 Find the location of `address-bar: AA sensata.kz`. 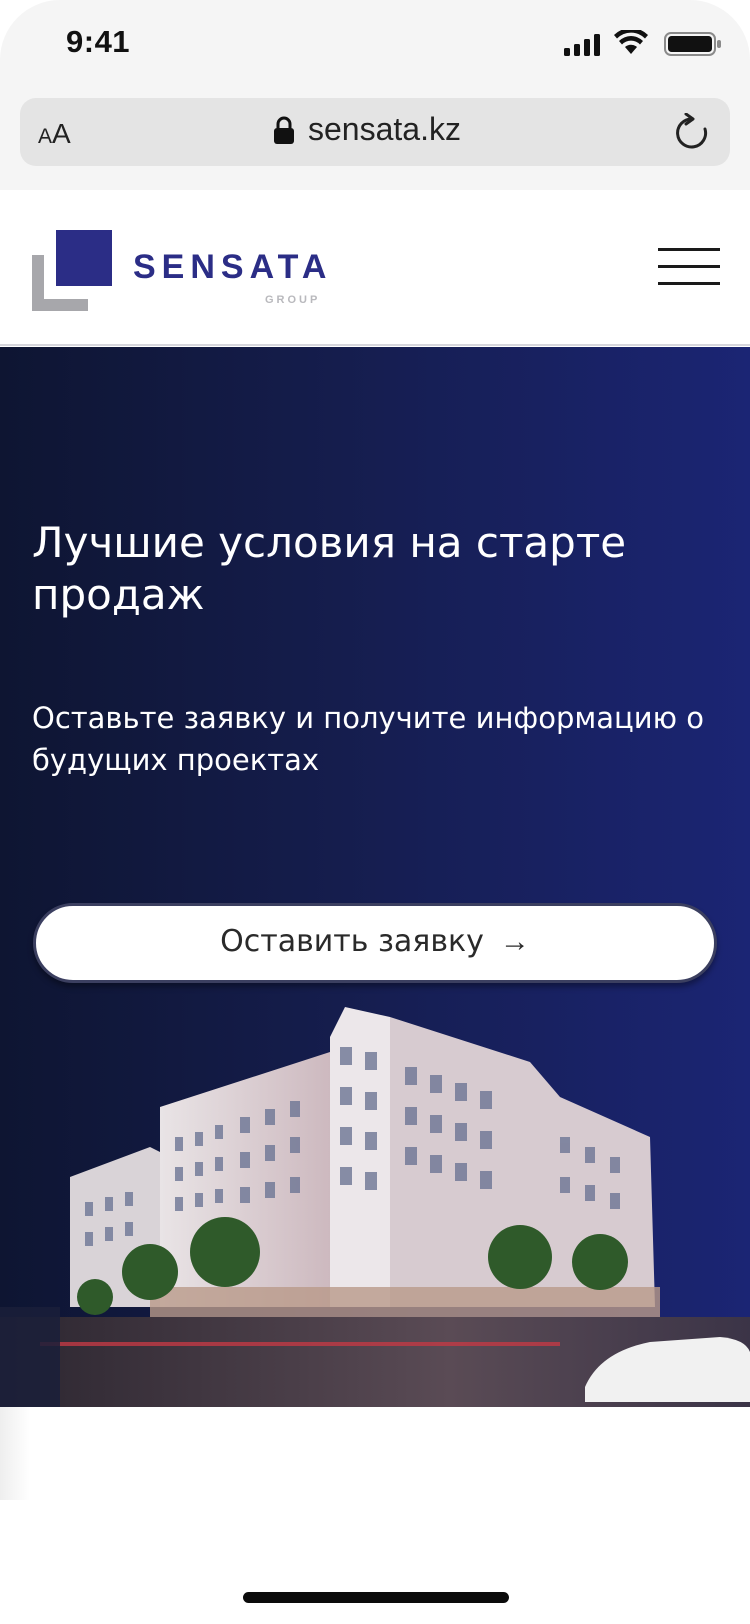

address-bar: AA sensata.kz is located at coordinates (375, 132).